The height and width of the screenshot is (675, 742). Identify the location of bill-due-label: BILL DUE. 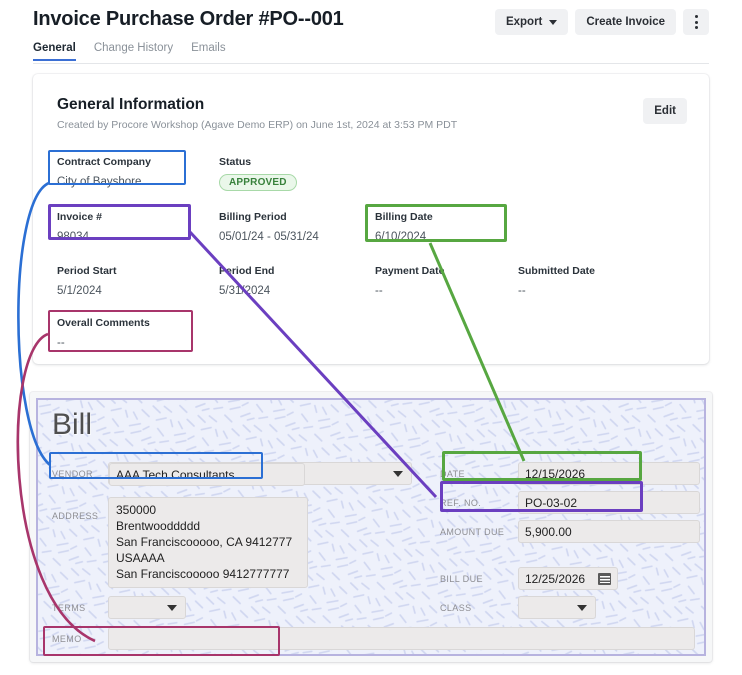
(461, 578).